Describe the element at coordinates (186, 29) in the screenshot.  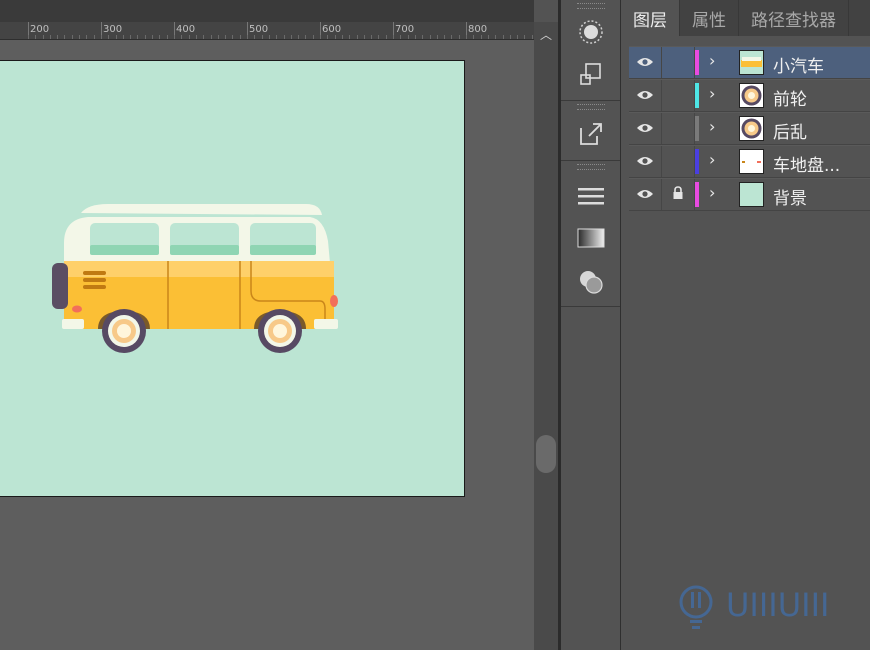
I see `ruler-label: 400` at that location.